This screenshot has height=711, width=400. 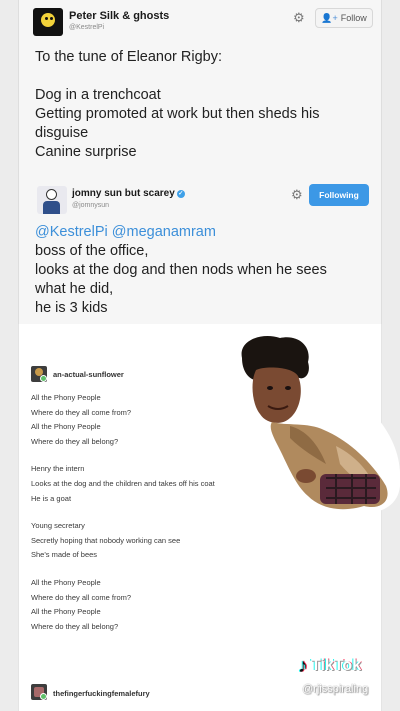 I want to click on tiktok-brand: TikTok, so click(x=336, y=665).